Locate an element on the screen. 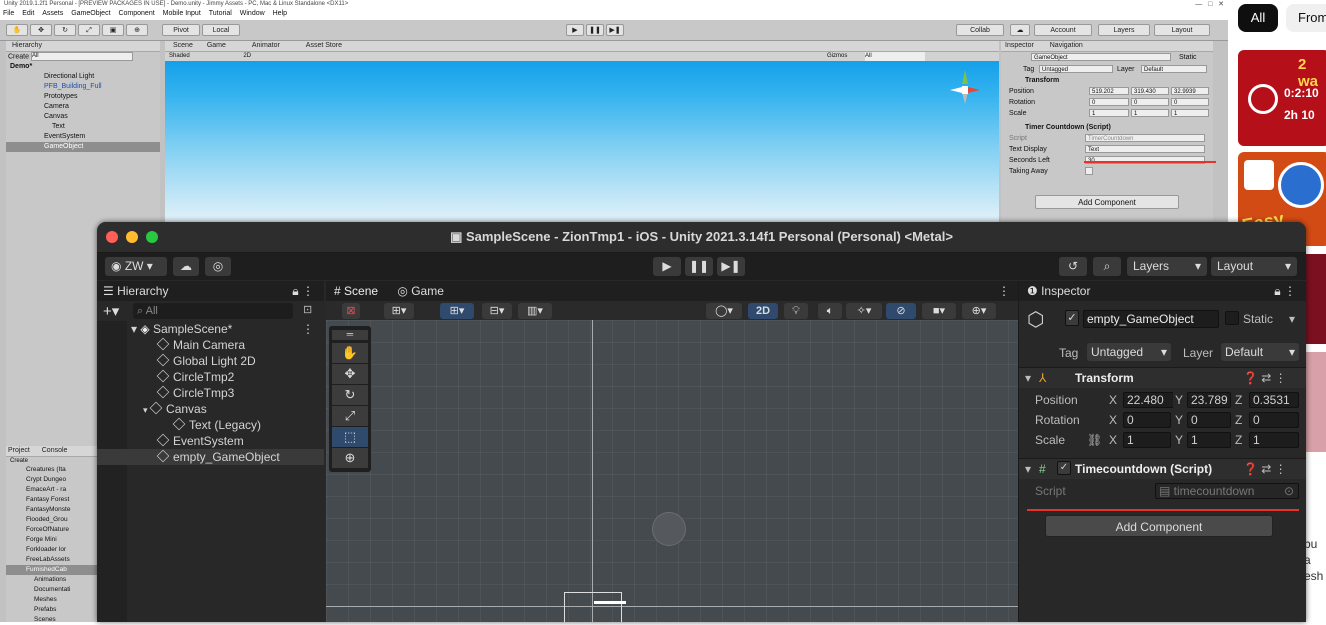 The width and height of the screenshot is (1326, 625). old-object-name-field: GameObject is located at coordinates (1101, 57).